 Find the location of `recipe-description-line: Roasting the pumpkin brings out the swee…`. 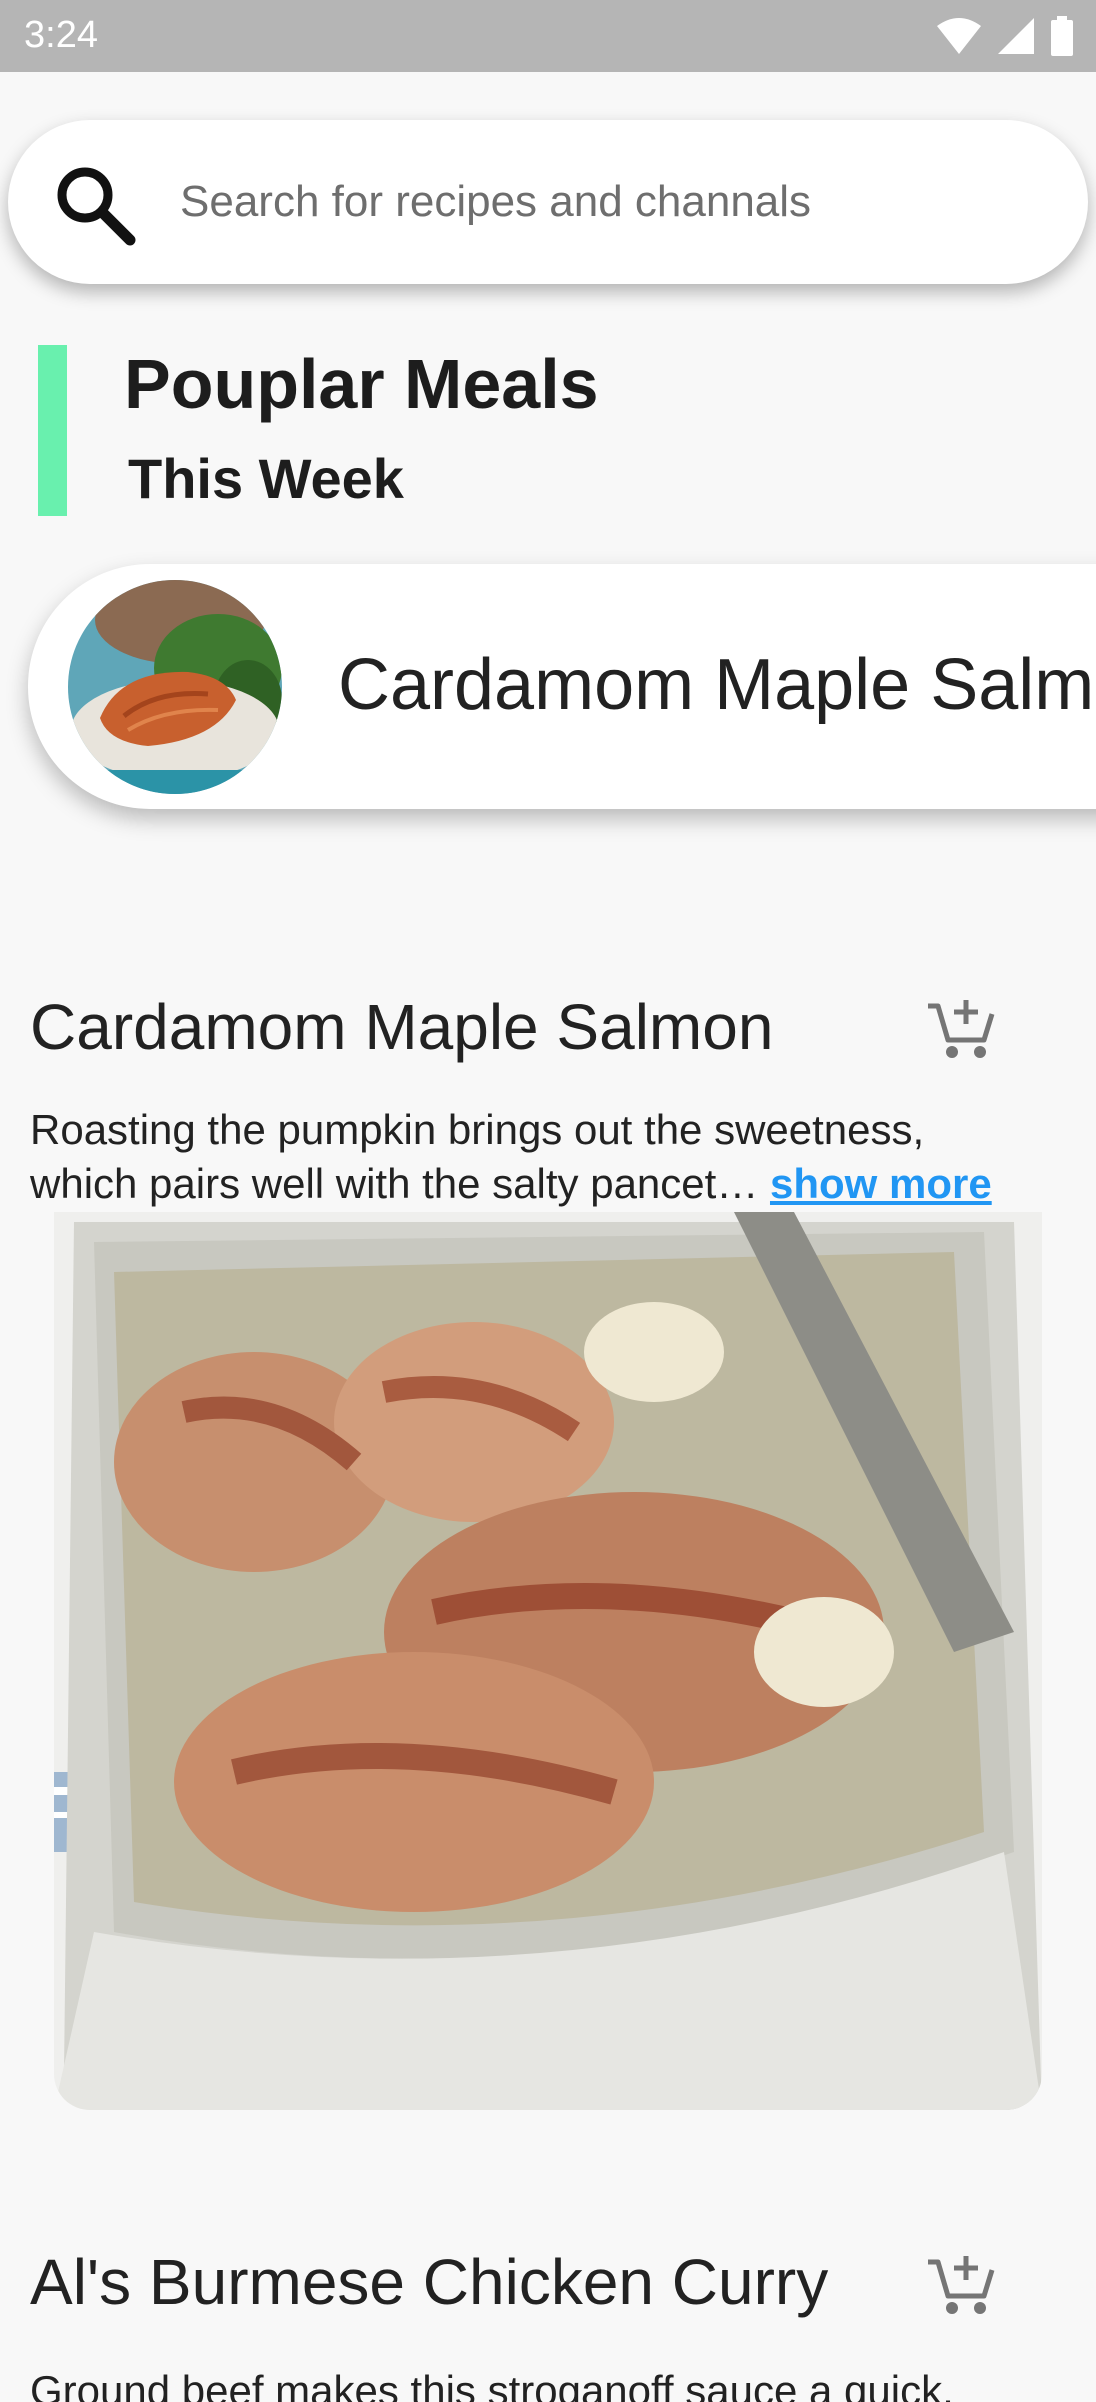

recipe-description-line: Roasting the pumpkin brings out the swee… is located at coordinates (477, 1129).